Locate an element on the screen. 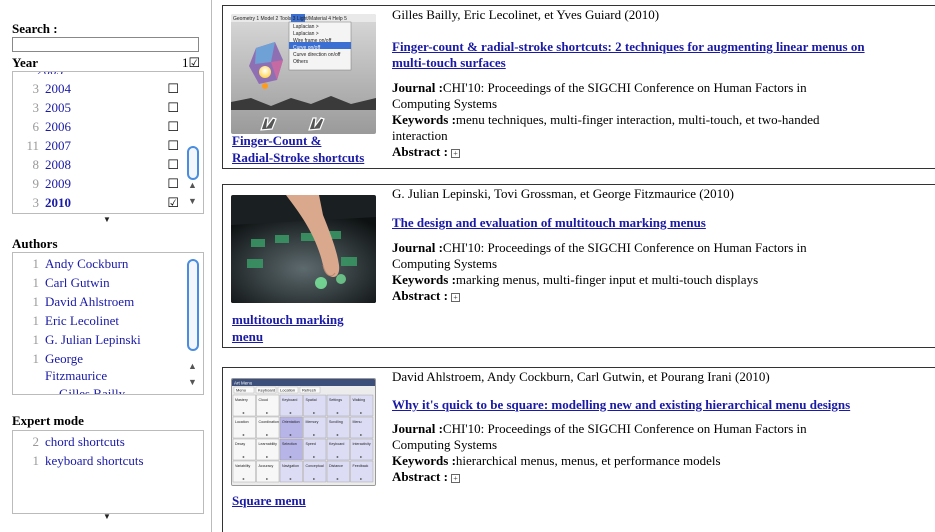  thumbnail-title-link: Square menu is located at coordinates (269, 500).